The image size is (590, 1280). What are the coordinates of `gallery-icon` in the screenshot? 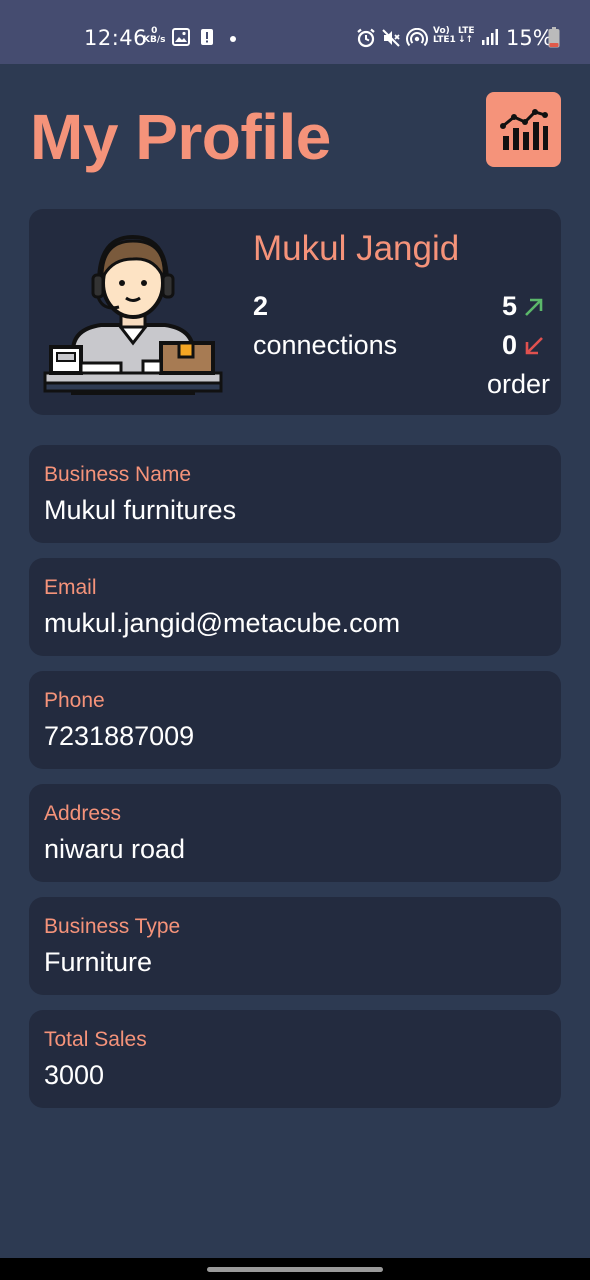 It's located at (181, 37).